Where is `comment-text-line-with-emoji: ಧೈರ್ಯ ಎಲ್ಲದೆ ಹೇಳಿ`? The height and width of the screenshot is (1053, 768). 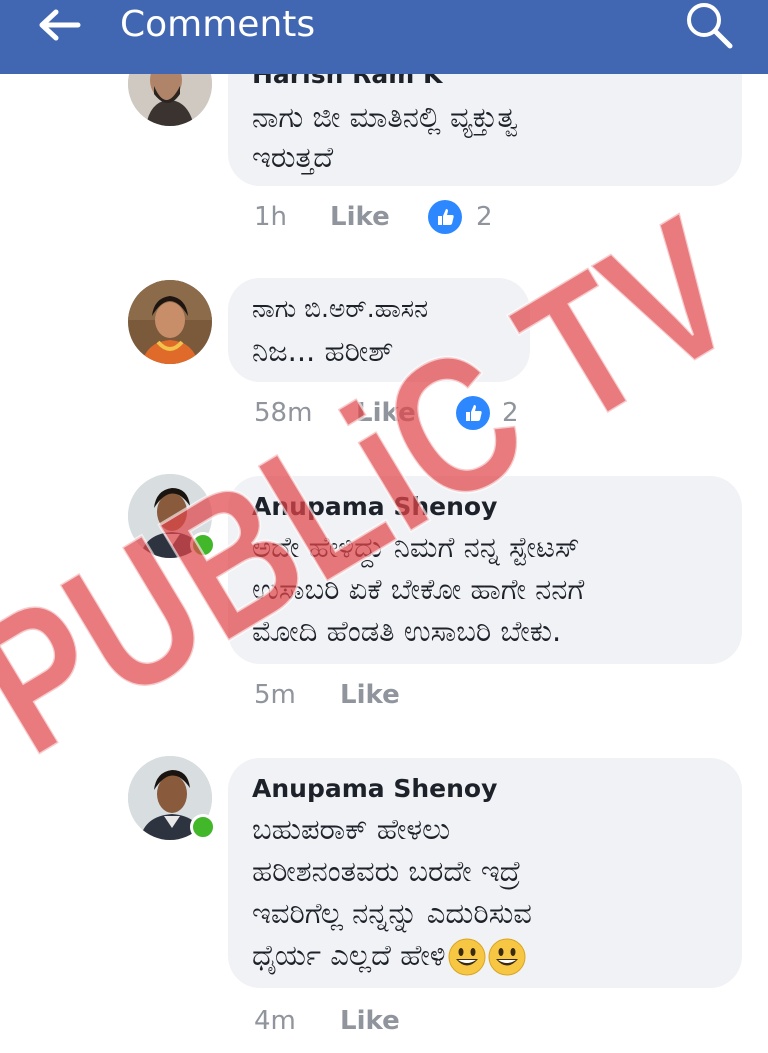
comment-text-line-with-emoji: ಧೈರ್ಯ ಎಲ್ಲದೆ ಹೇಳಿ is located at coordinates (389, 957).